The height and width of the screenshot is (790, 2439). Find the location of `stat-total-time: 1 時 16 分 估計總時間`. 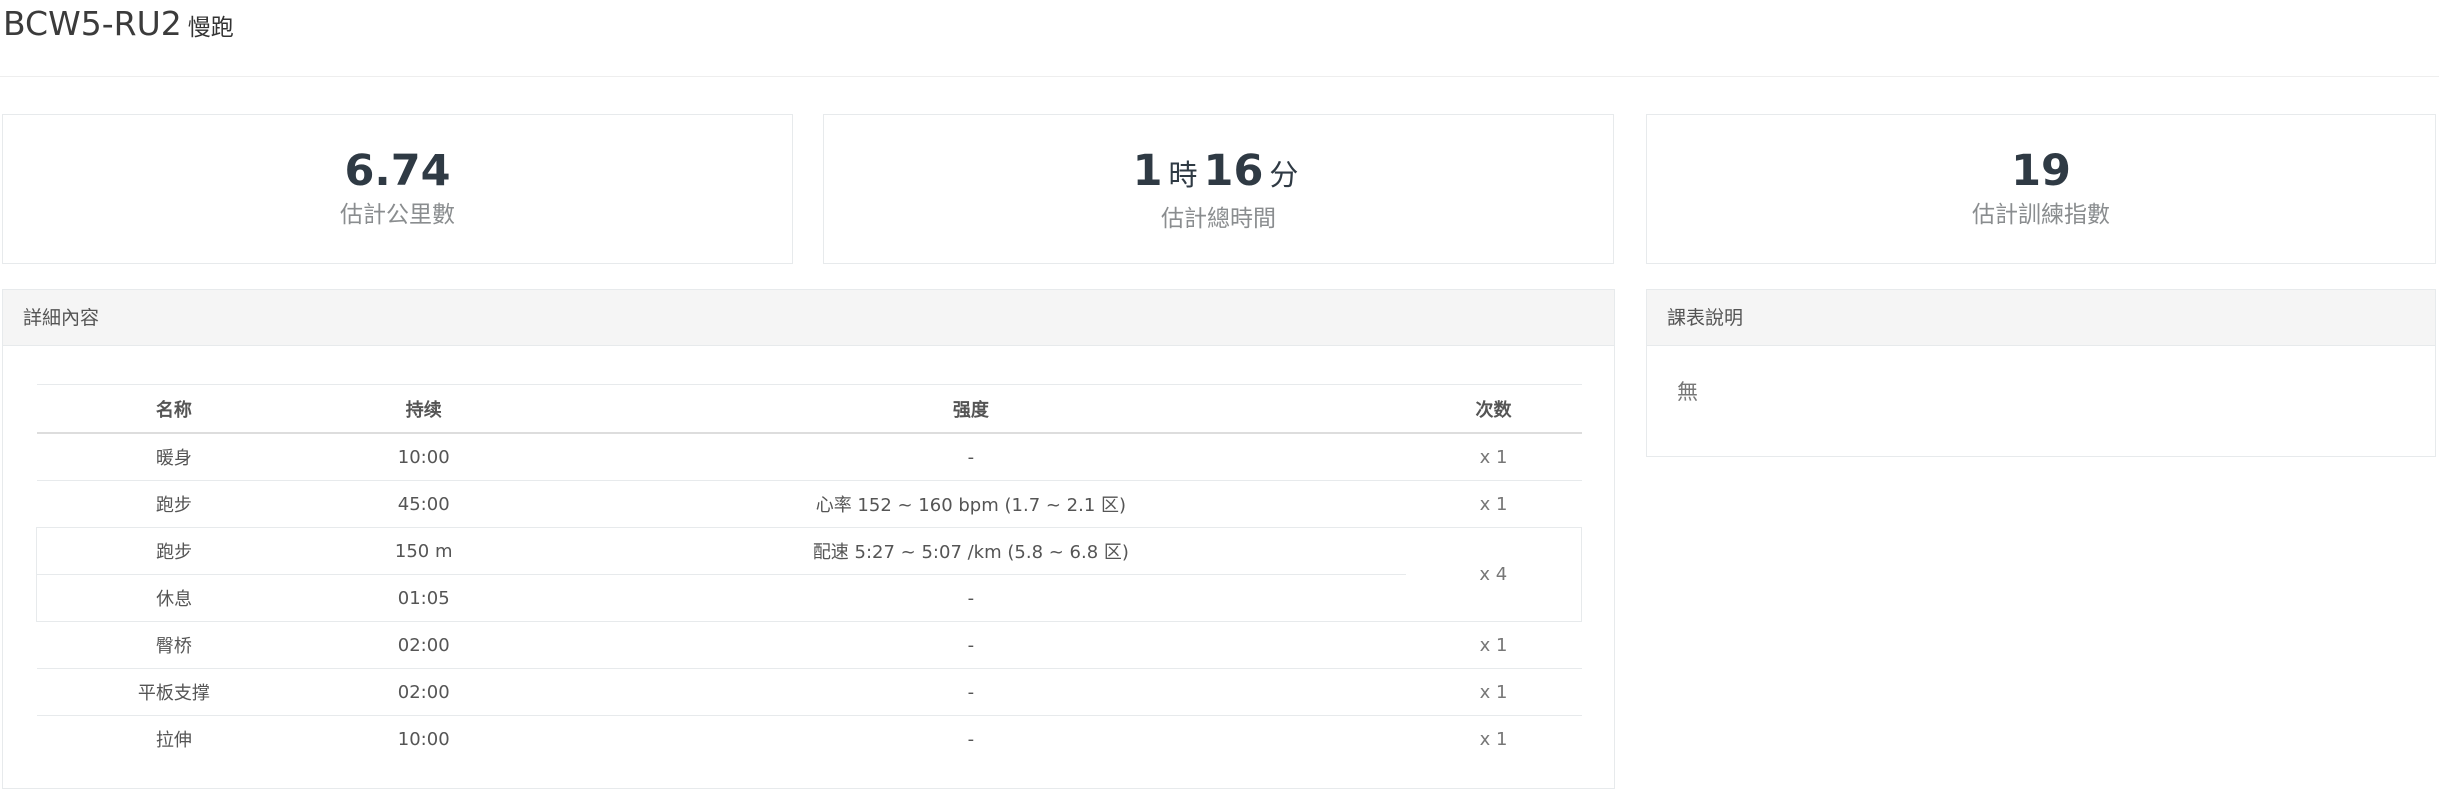

stat-total-time: 1 時 16 分 估計總時間 is located at coordinates (1218, 189).